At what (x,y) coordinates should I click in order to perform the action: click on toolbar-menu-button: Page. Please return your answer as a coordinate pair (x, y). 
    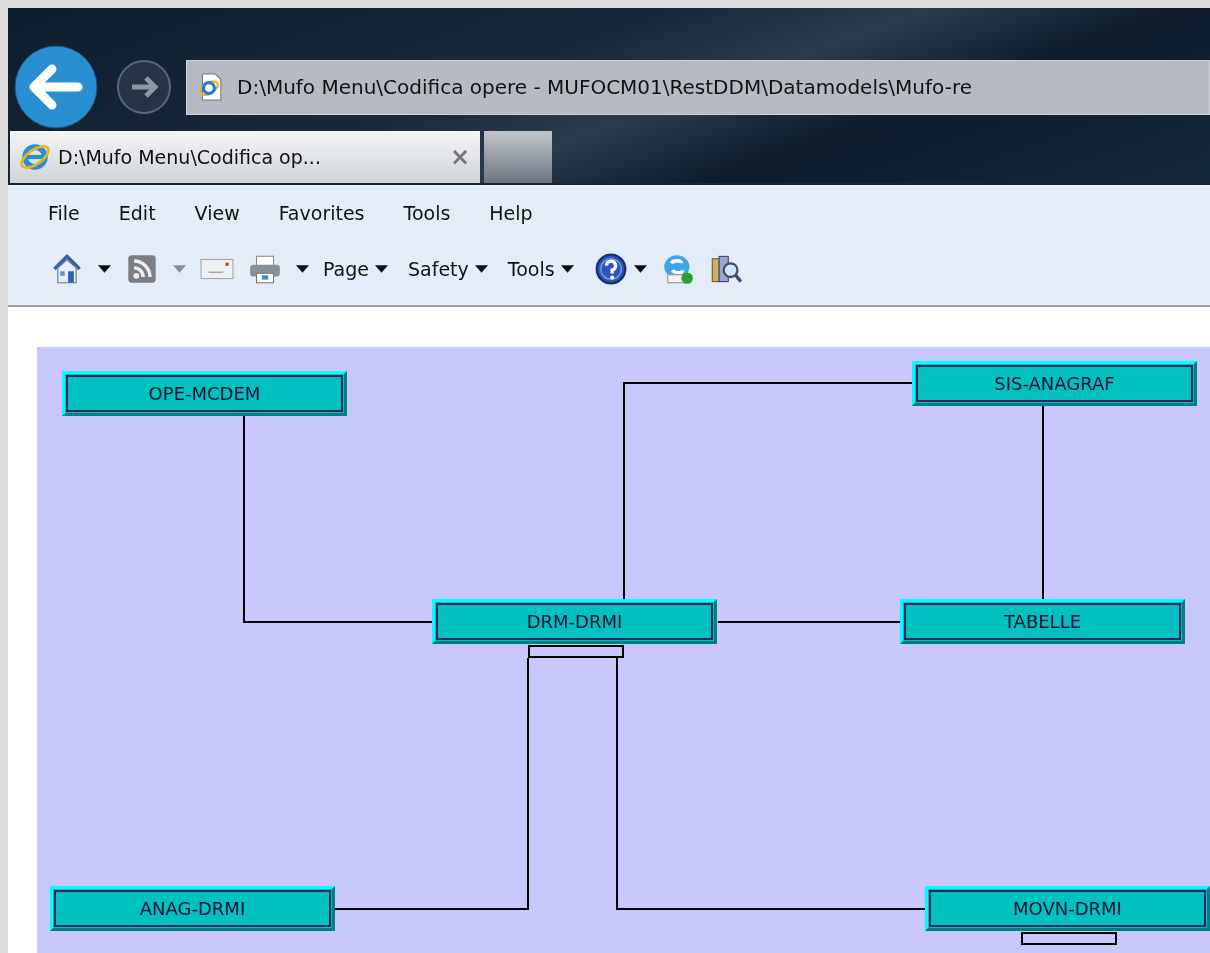
    Looking at the image, I should click on (355, 269).